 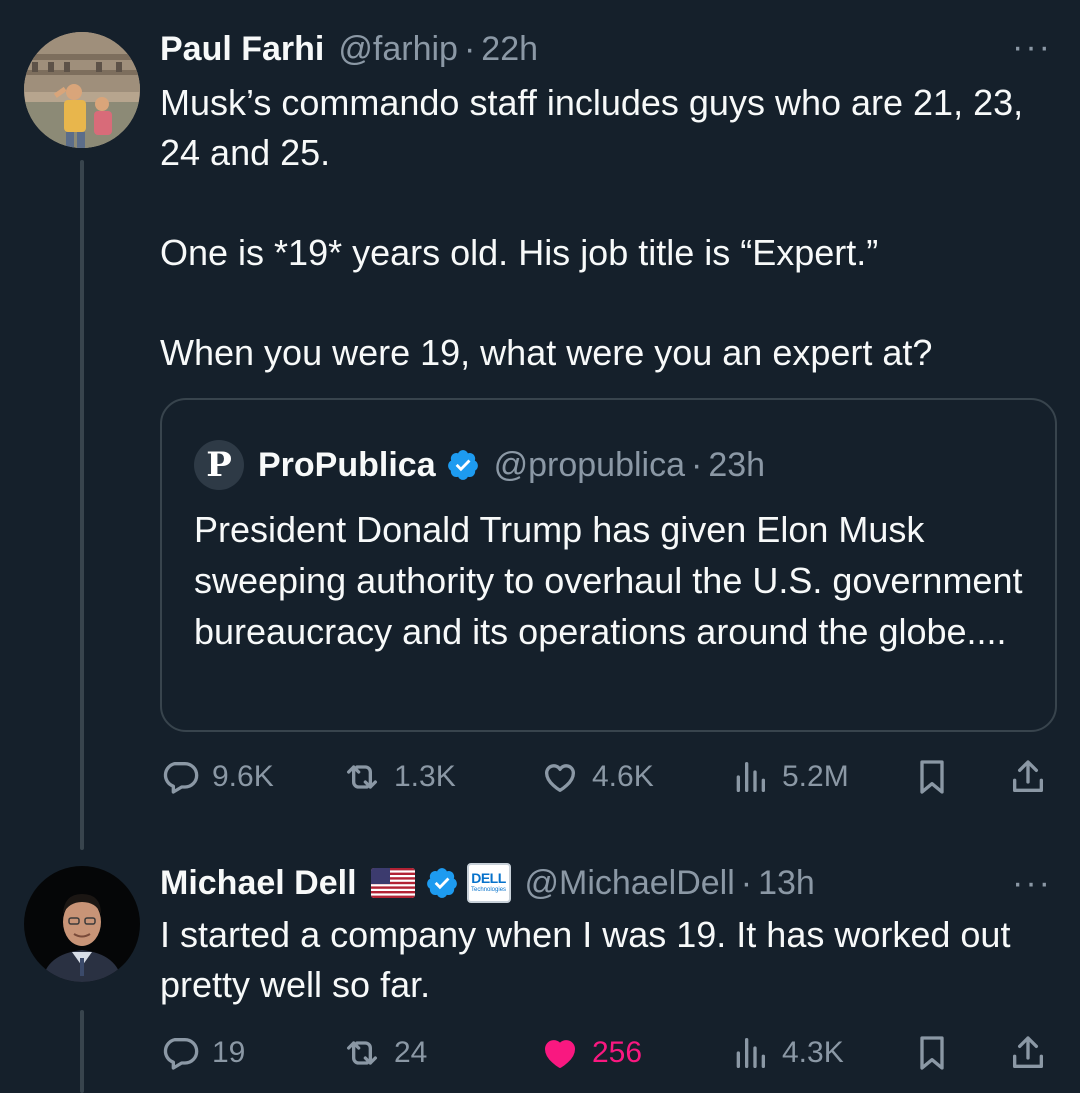 I want to click on quoted-tweet-header: P ProPublica @propublica · 23h, so click(x=479, y=465).